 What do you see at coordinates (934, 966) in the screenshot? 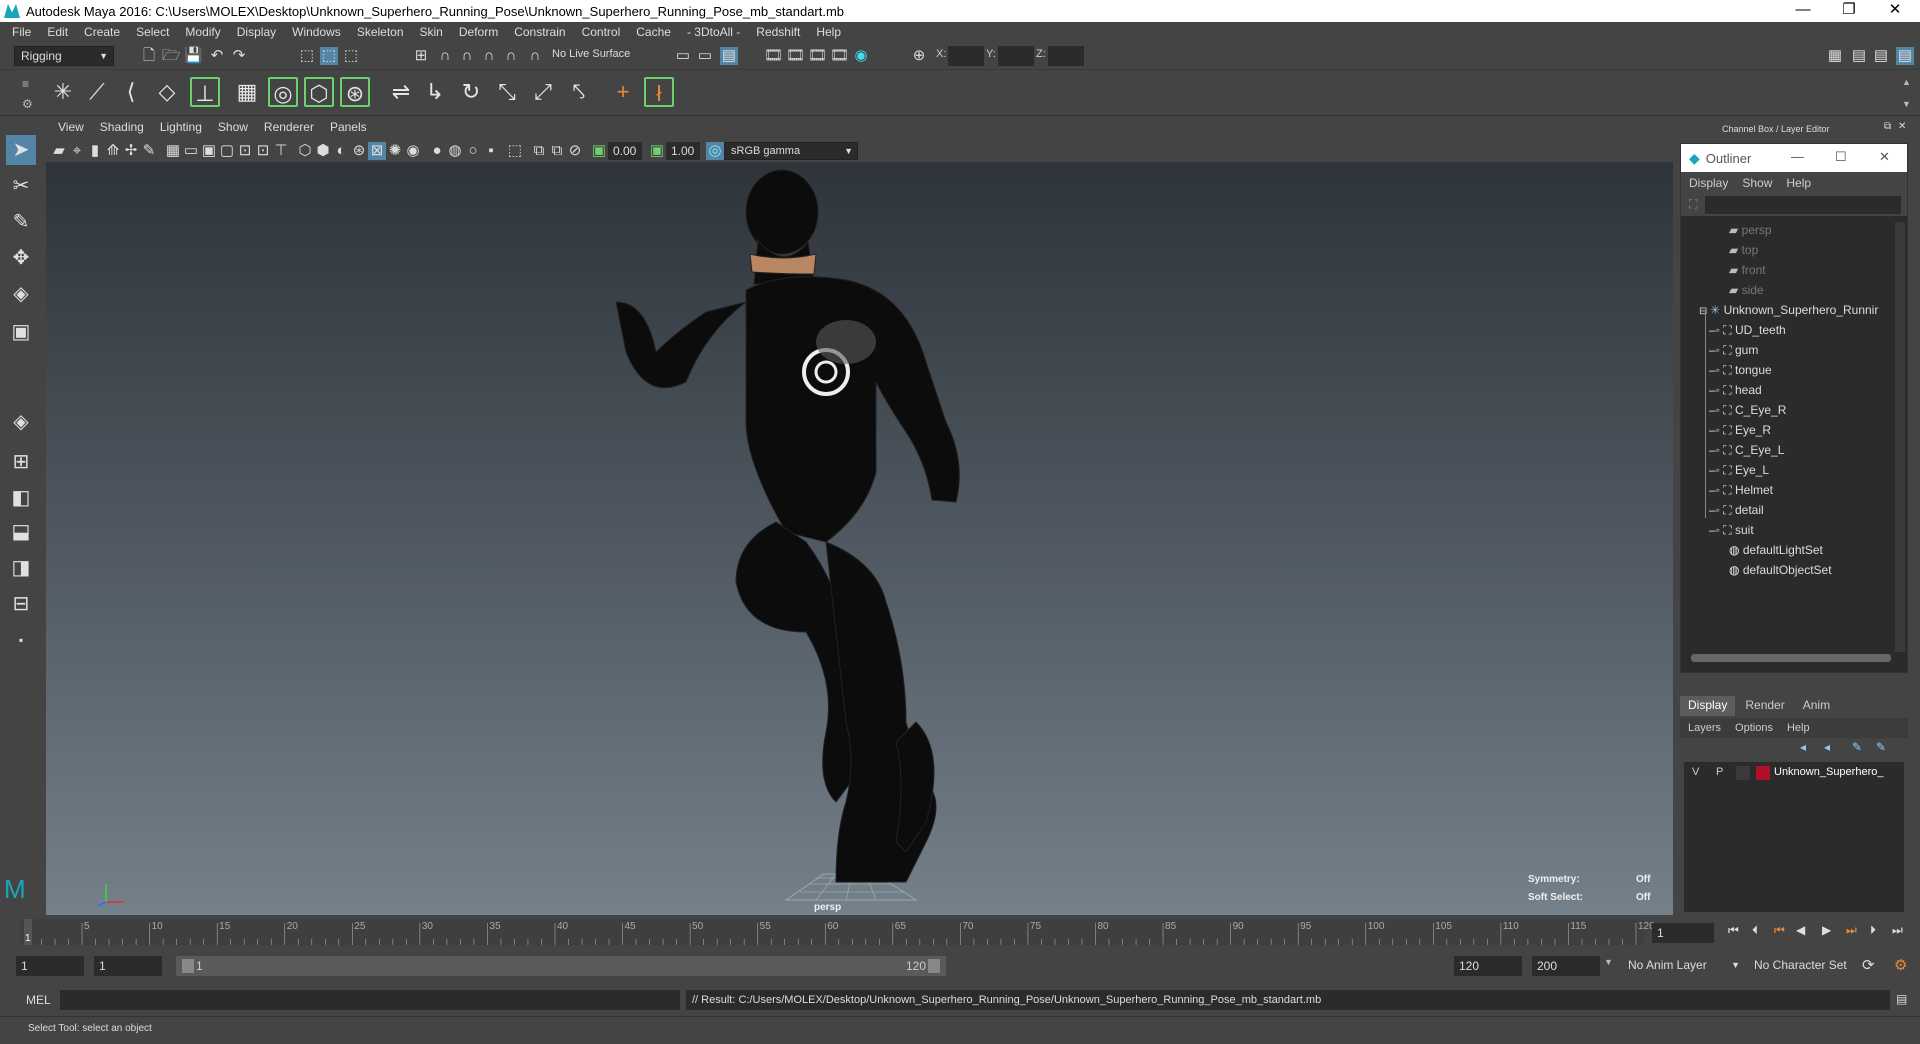
I see `range-end-handle` at bounding box center [934, 966].